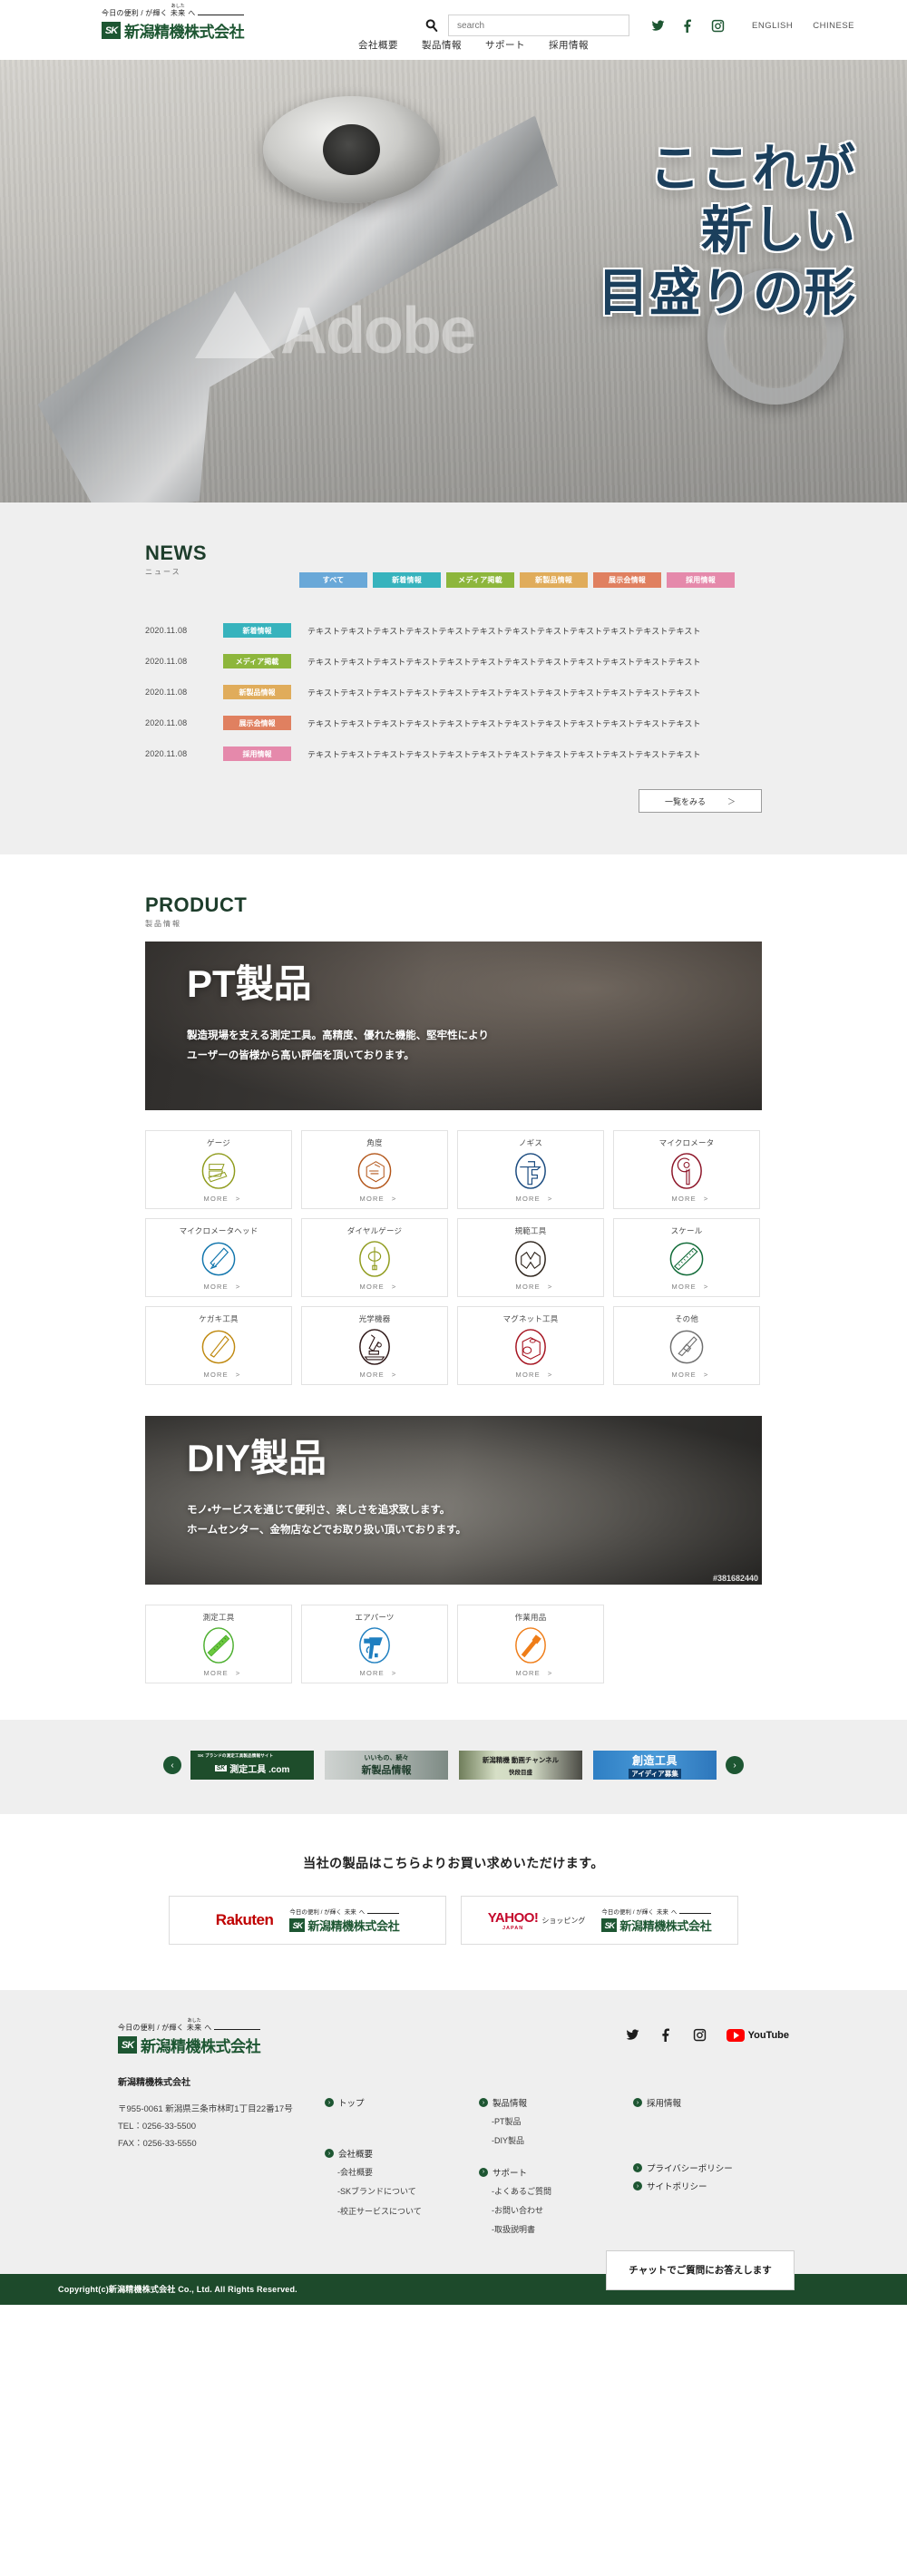 Image resolution: width=907 pixels, height=2576 pixels. What do you see at coordinates (562, 2141) in the screenshot?
I see `footer-sublink-diy: -DIY製品` at bounding box center [562, 2141].